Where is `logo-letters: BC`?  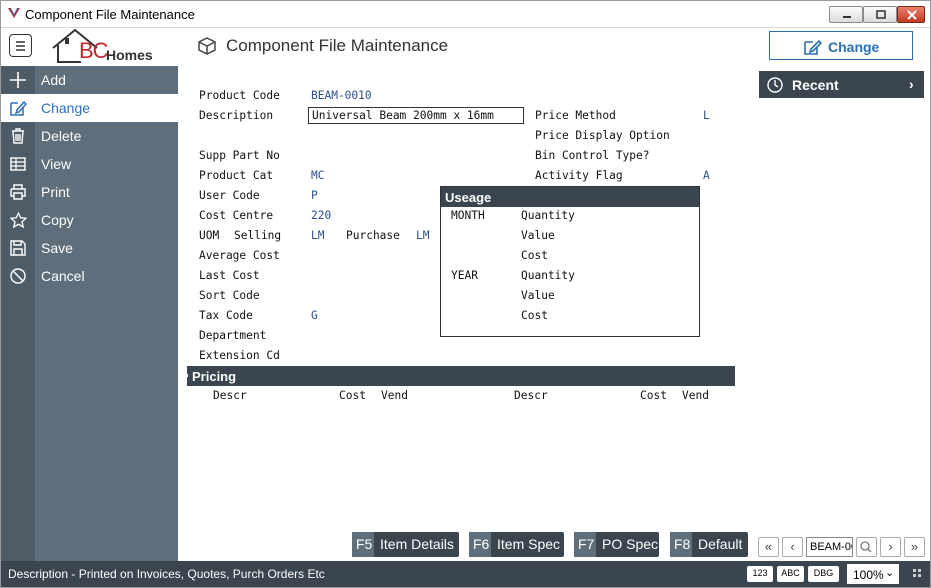 logo-letters: BC is located at coordinates (94, 50).